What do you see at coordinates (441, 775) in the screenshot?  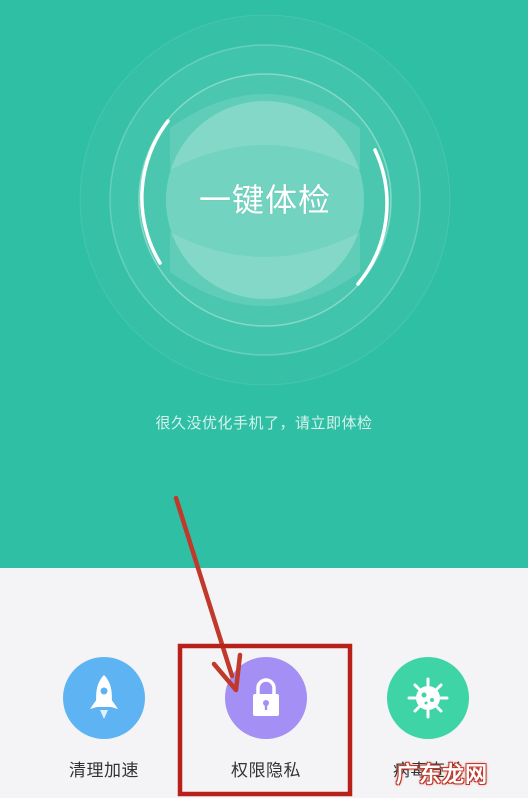 I see `watermark-text: 广东龙网` at bounding box center [441, 775].